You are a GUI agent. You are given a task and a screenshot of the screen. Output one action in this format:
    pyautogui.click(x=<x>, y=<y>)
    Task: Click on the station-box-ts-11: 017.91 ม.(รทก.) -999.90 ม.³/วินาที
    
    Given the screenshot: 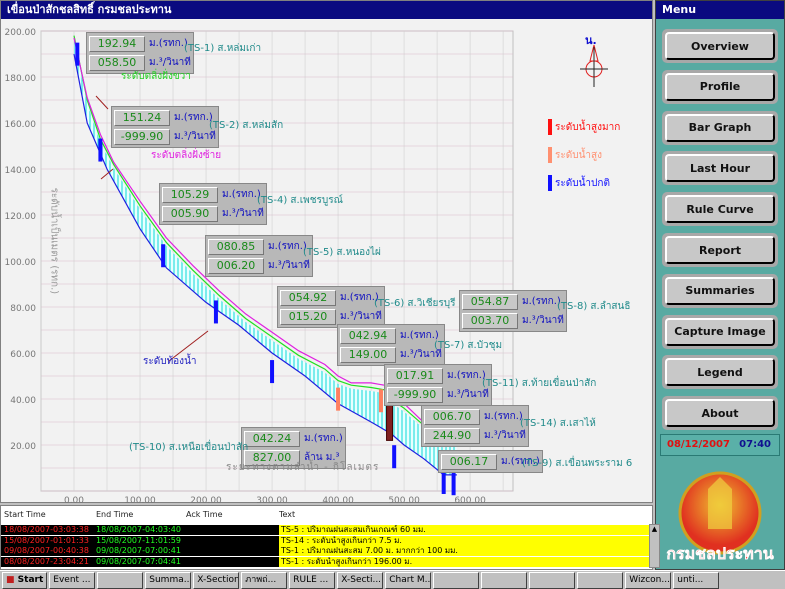 What is the action you would take?
    pyautogui.click(x=438, y=385)
    